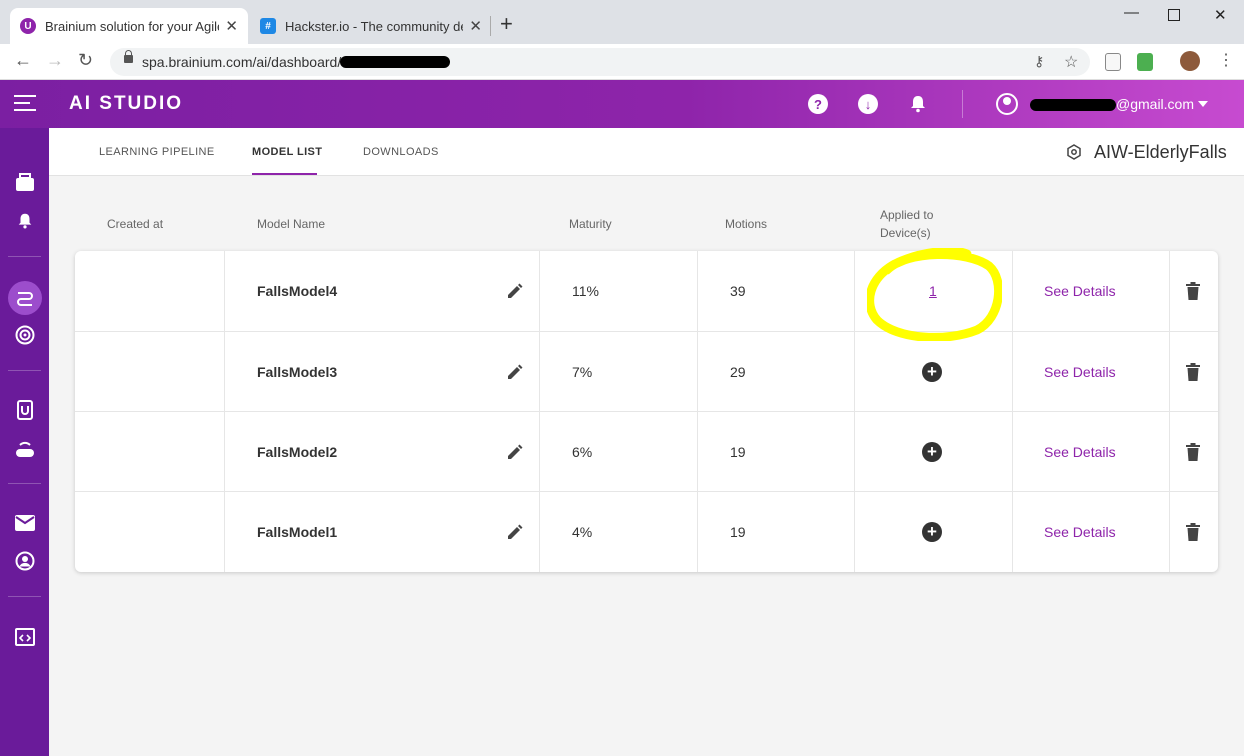 This screenshot has height=756, width=1244. What do you see at coordinates (85, 60) in the screenshot?
I see `reload-icon: ↻` at bounding box center [85, 60].